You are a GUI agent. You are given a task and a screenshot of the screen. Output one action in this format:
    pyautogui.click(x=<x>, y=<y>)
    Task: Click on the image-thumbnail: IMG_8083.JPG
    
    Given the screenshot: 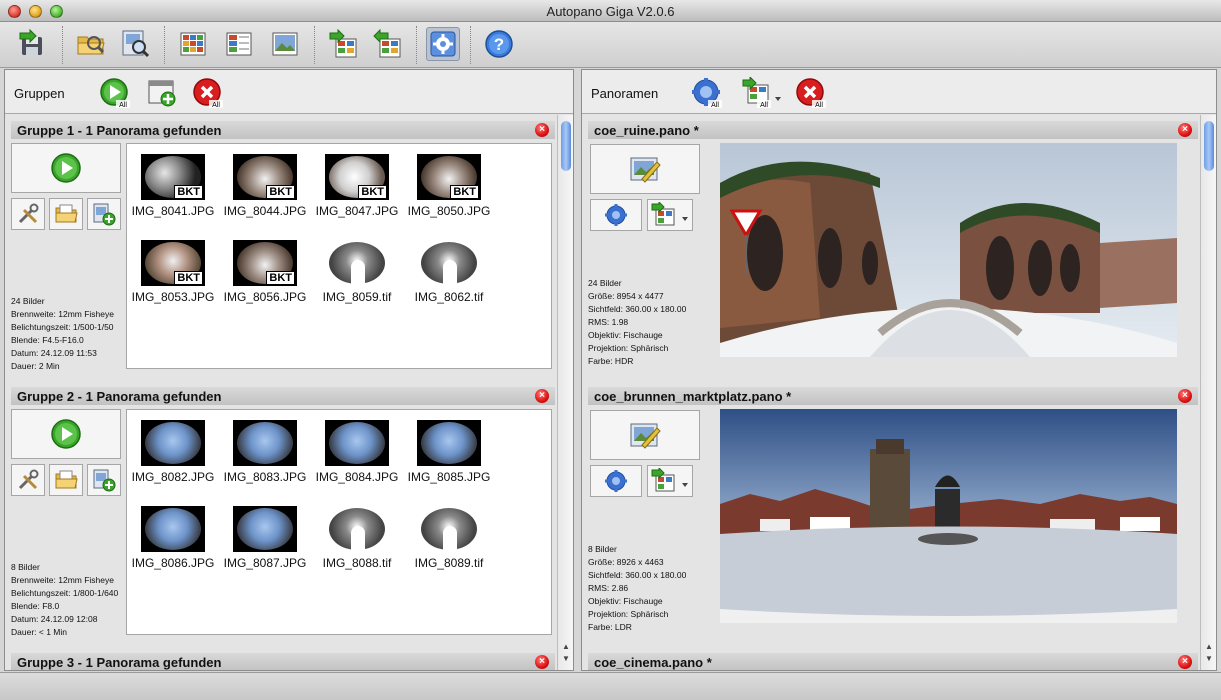 What is the action you would take?
    pyautogui.click(x=265, y=458)
    